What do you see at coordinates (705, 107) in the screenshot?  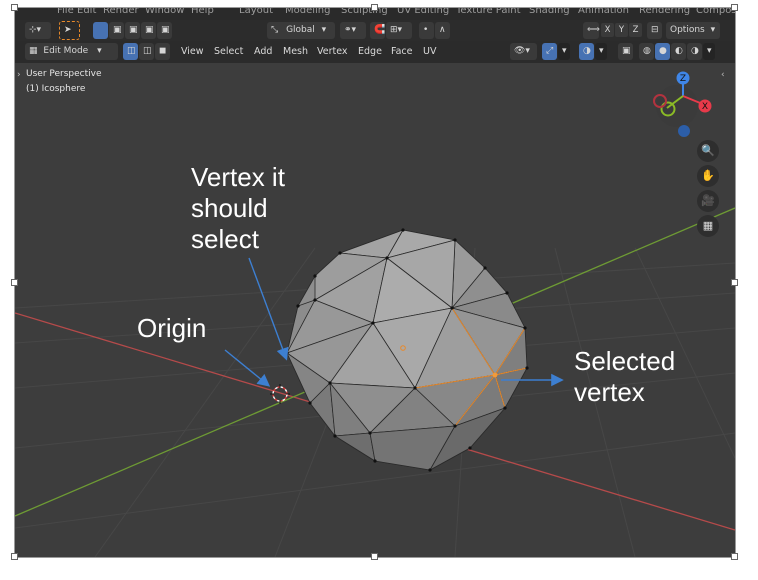 I see `gizmo-x-label: X` at bounding box center [705, 107].